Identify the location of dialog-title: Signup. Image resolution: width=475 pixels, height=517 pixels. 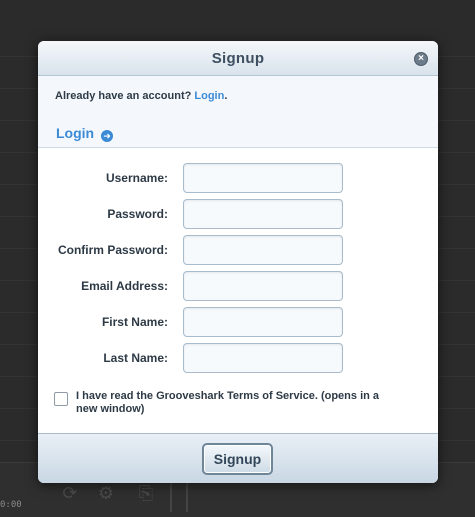
(238, 58).